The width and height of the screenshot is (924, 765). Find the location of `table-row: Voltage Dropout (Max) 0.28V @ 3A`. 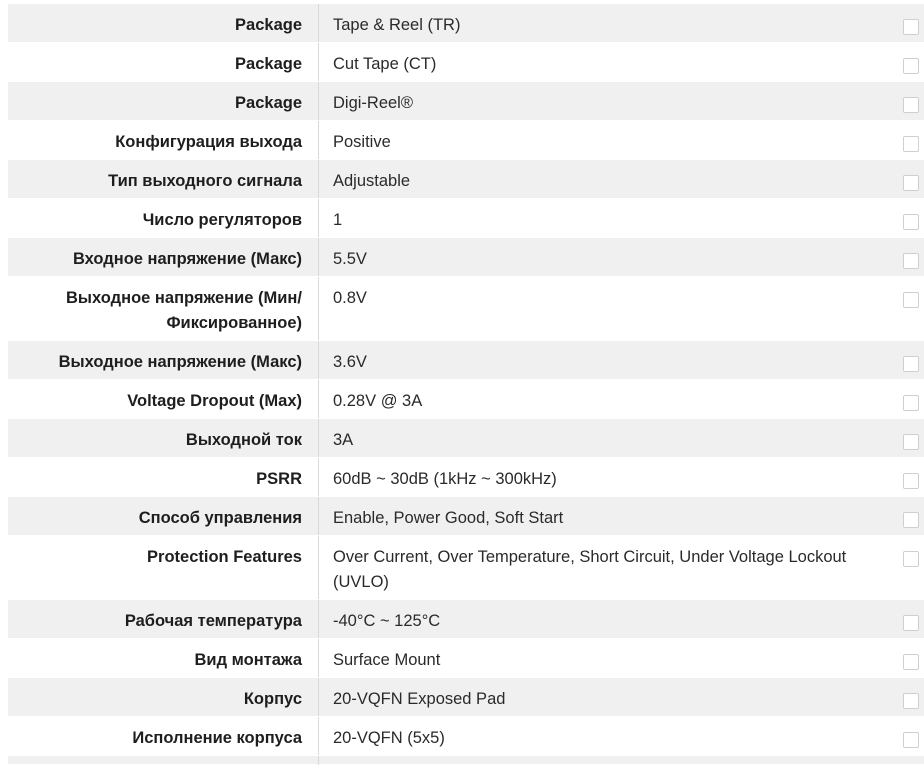

table-row: Voltage Dropout (Max) 0.28V @ 3A is located at coordinates (466, 399).